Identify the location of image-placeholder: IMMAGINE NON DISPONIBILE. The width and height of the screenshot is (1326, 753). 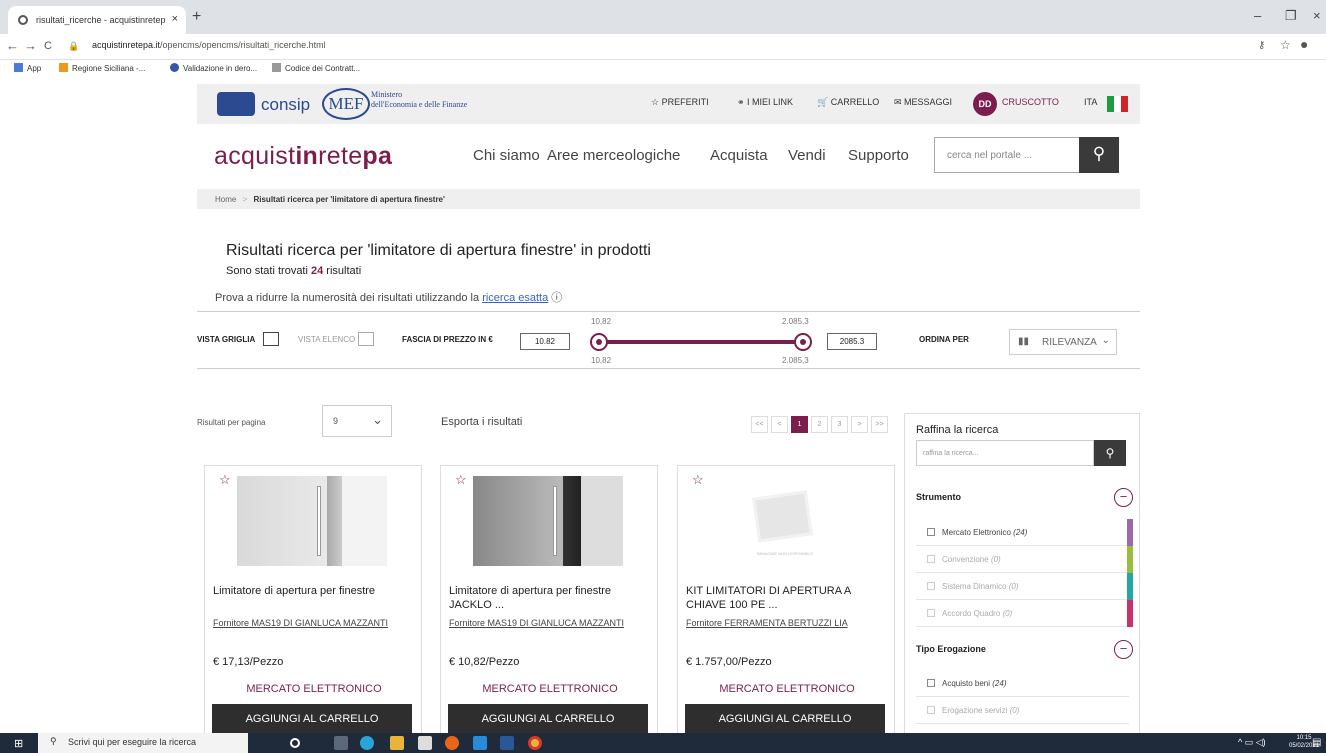
(785, 521).